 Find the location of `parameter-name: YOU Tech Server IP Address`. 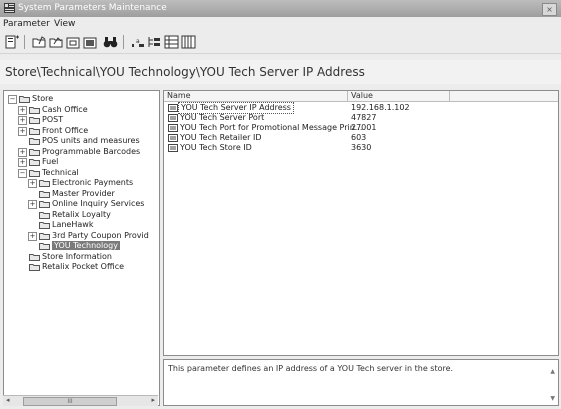

parameter-name: YOU Tech Server IP Address is located at coordinates (236, 108).